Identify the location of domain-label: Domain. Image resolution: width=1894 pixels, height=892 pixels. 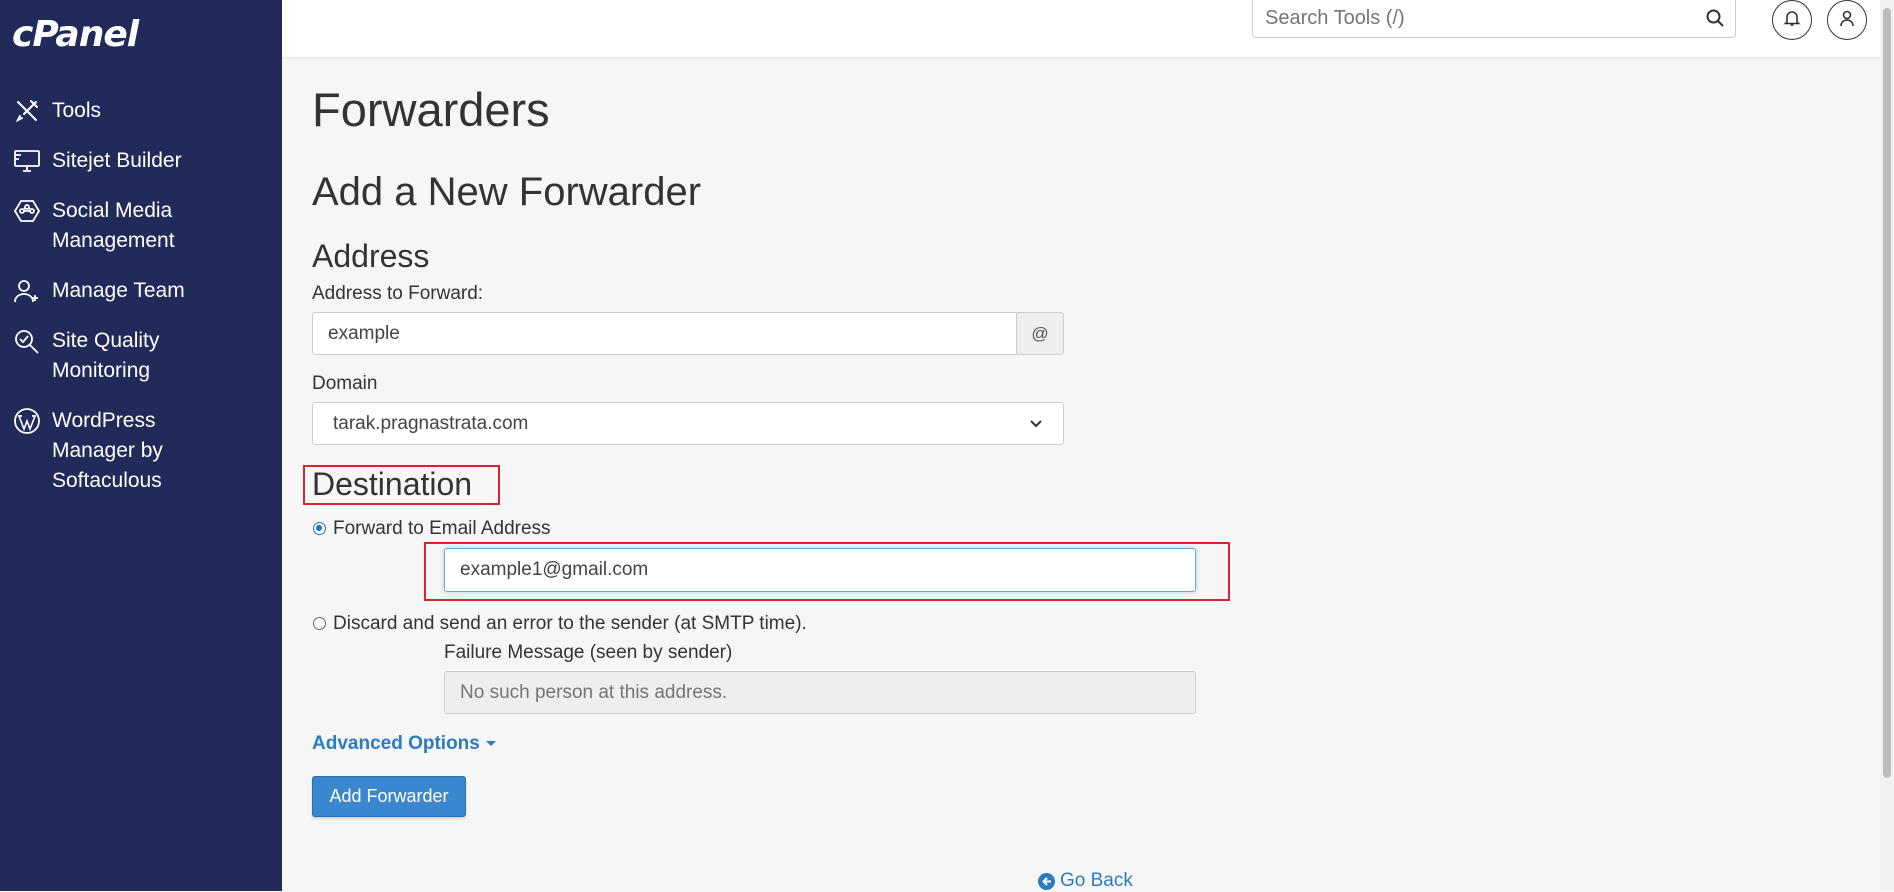
(345, 383).